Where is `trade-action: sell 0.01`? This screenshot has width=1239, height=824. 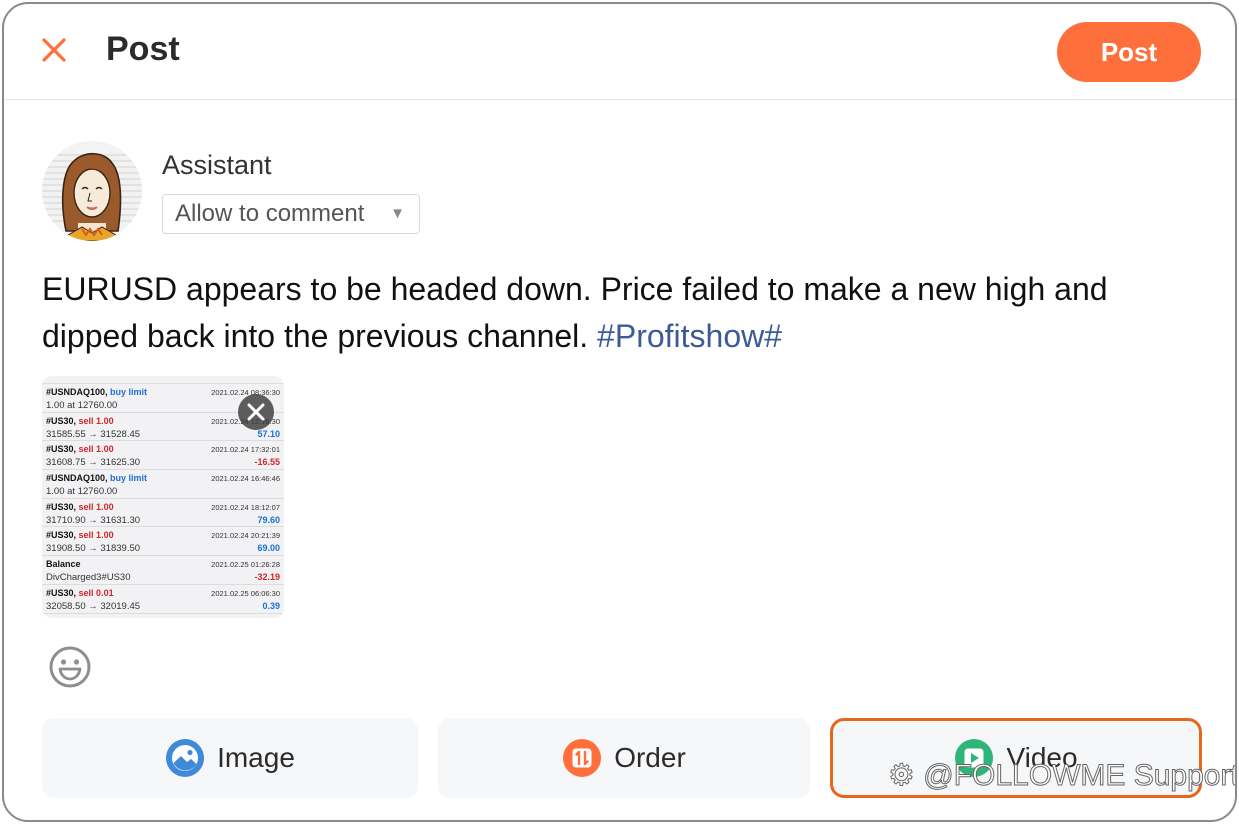 trade-action: sell 0.01 is located at coordinates (96, 592).